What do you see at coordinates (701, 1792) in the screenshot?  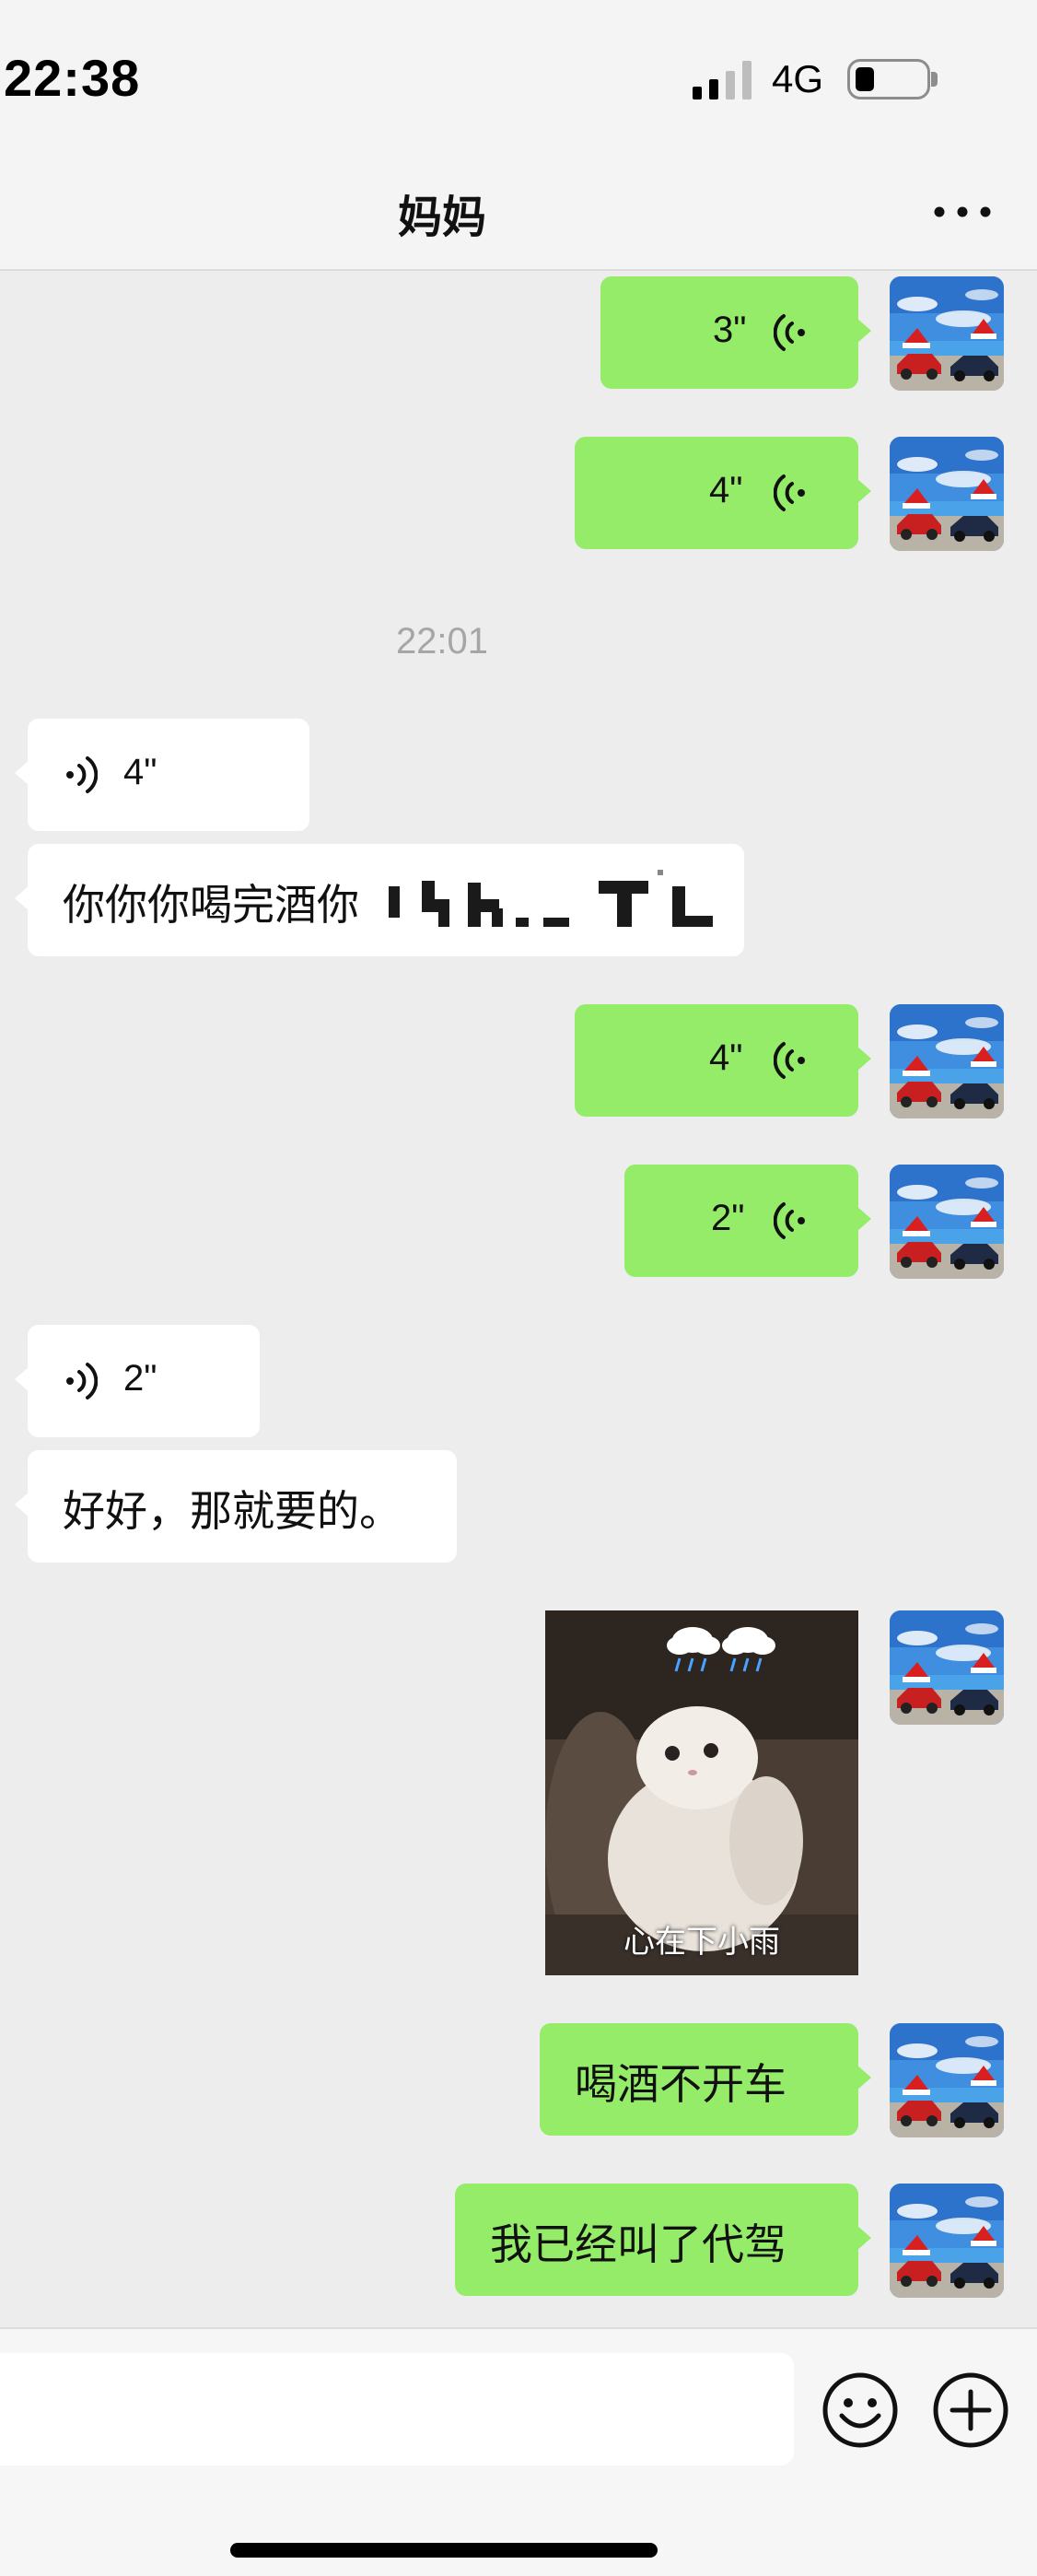 I see `cat-sticker: 心在下小雨` at bounding box center [701, 1792].